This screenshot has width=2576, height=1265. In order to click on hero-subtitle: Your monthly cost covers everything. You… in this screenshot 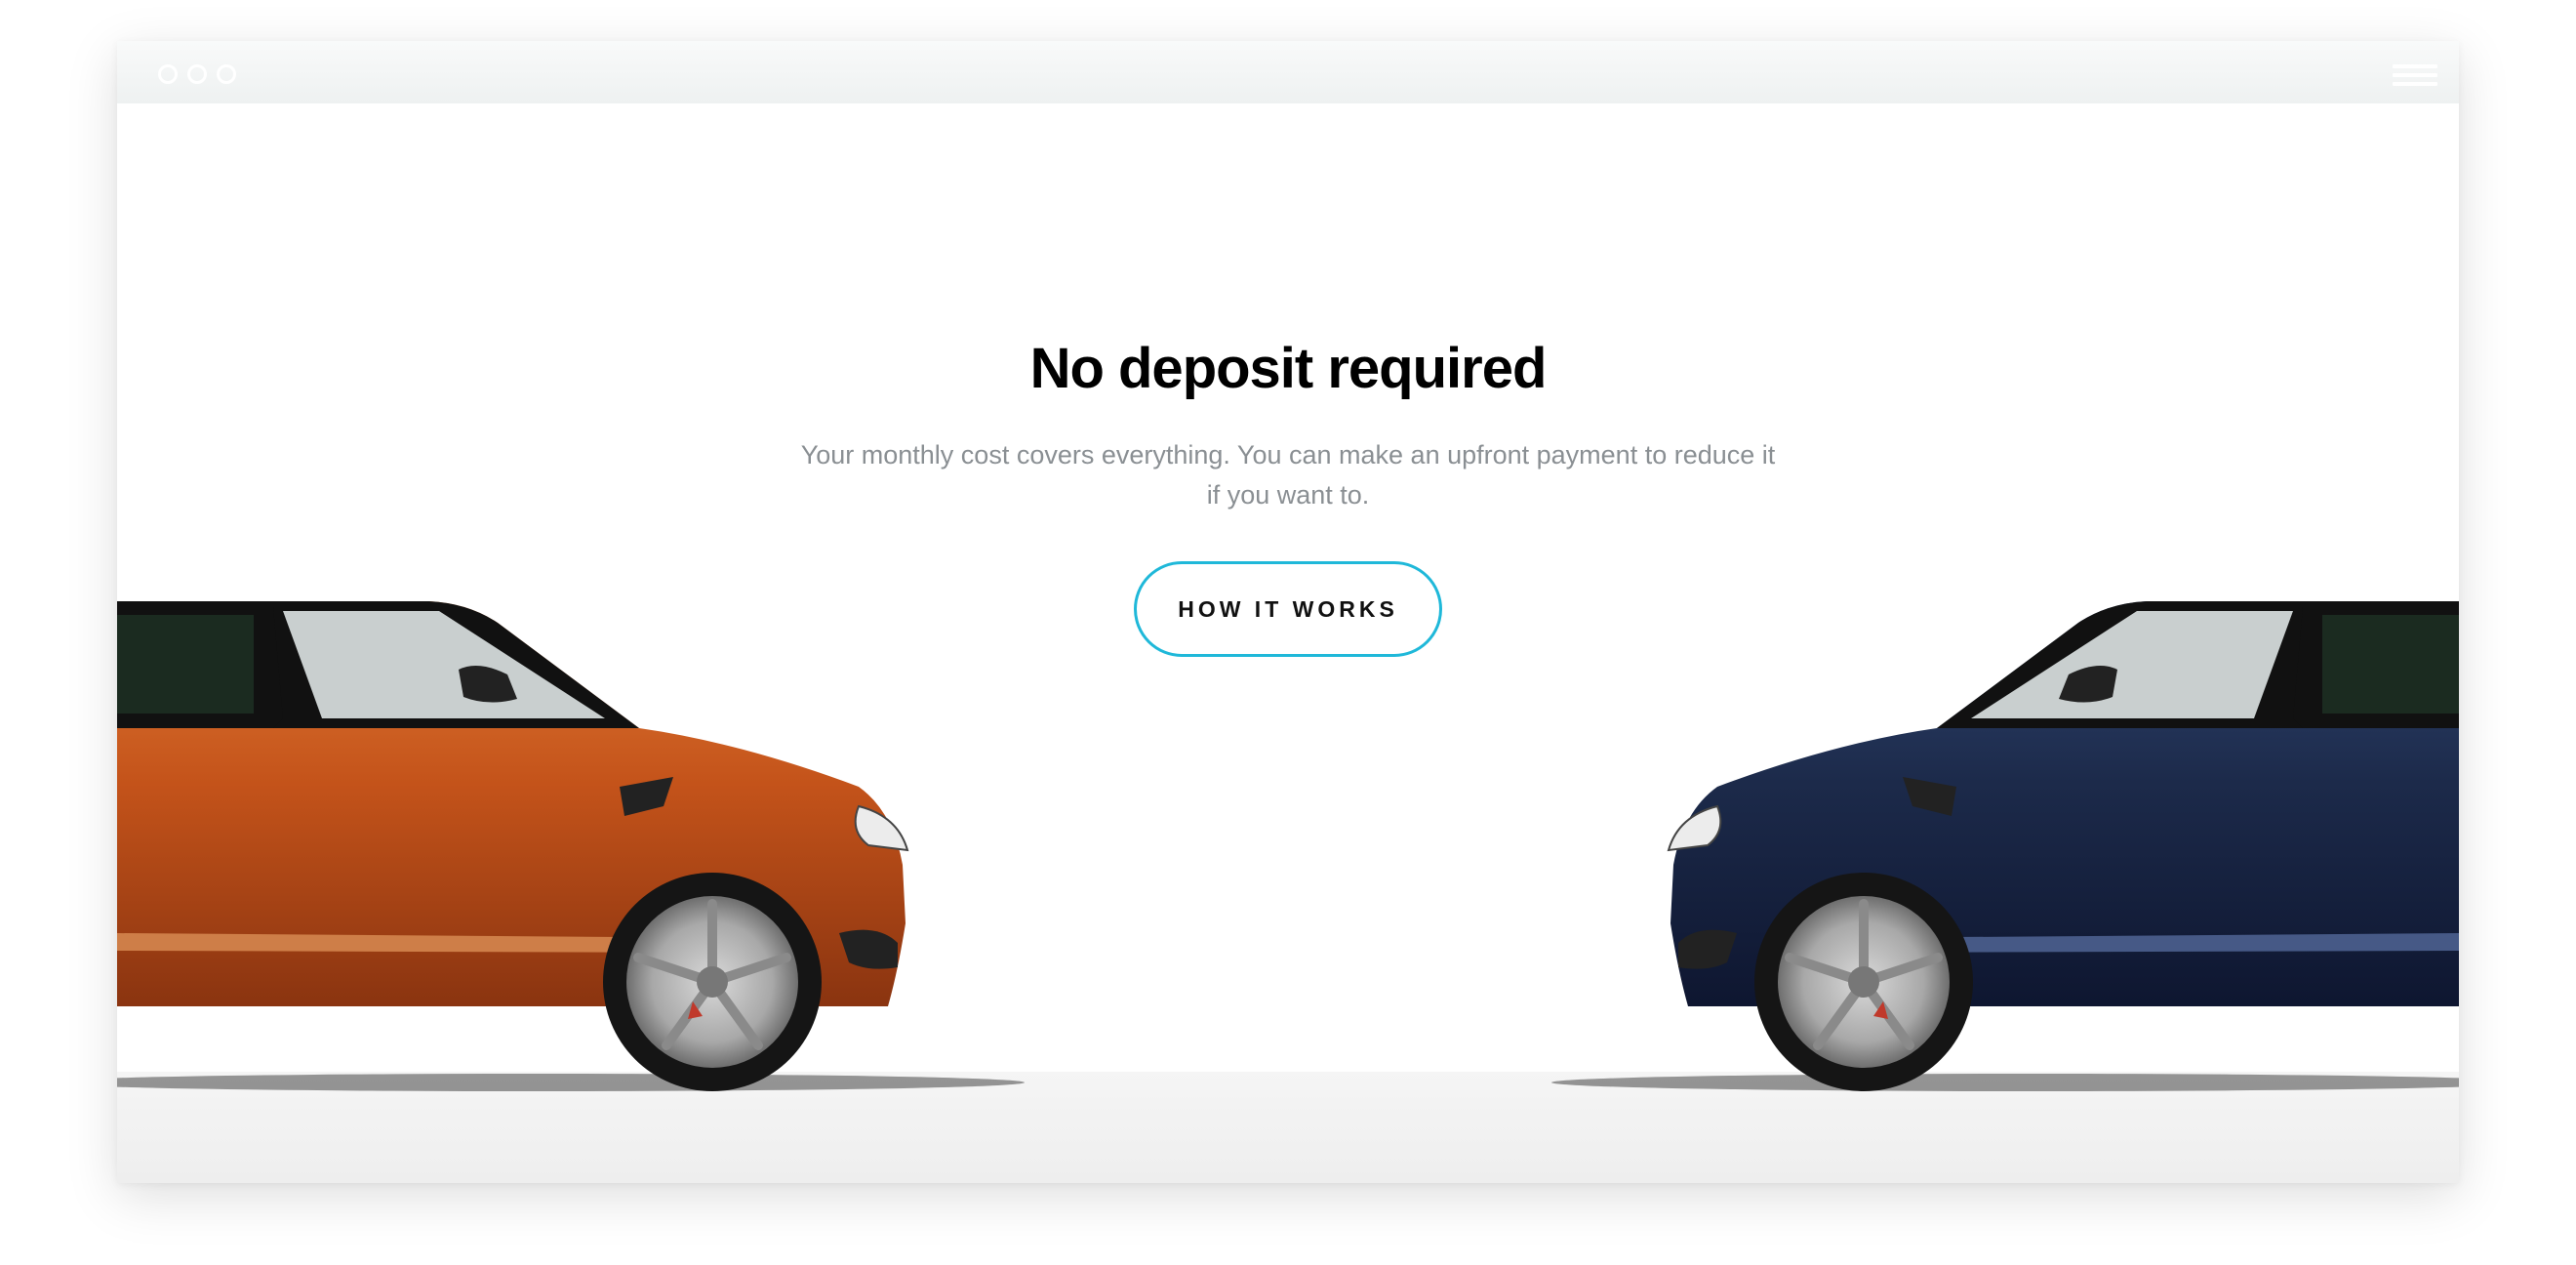, I will do `click(1288, 475)`.